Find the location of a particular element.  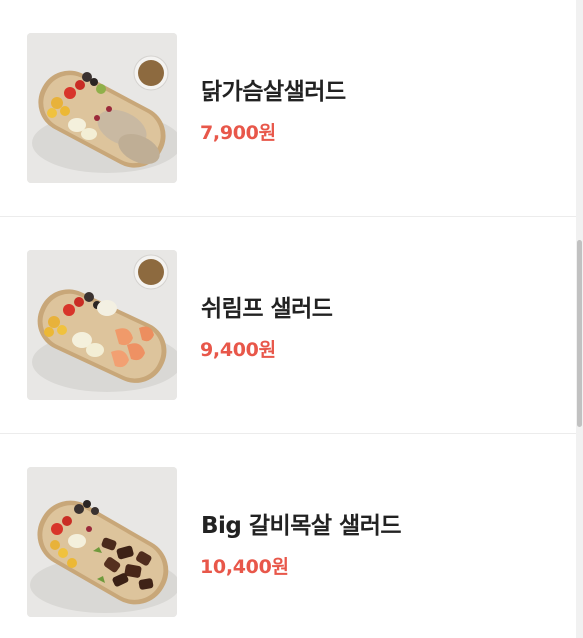

menu-item-name: 쉬림프 샐러드 is located at coordinates (267, 309).